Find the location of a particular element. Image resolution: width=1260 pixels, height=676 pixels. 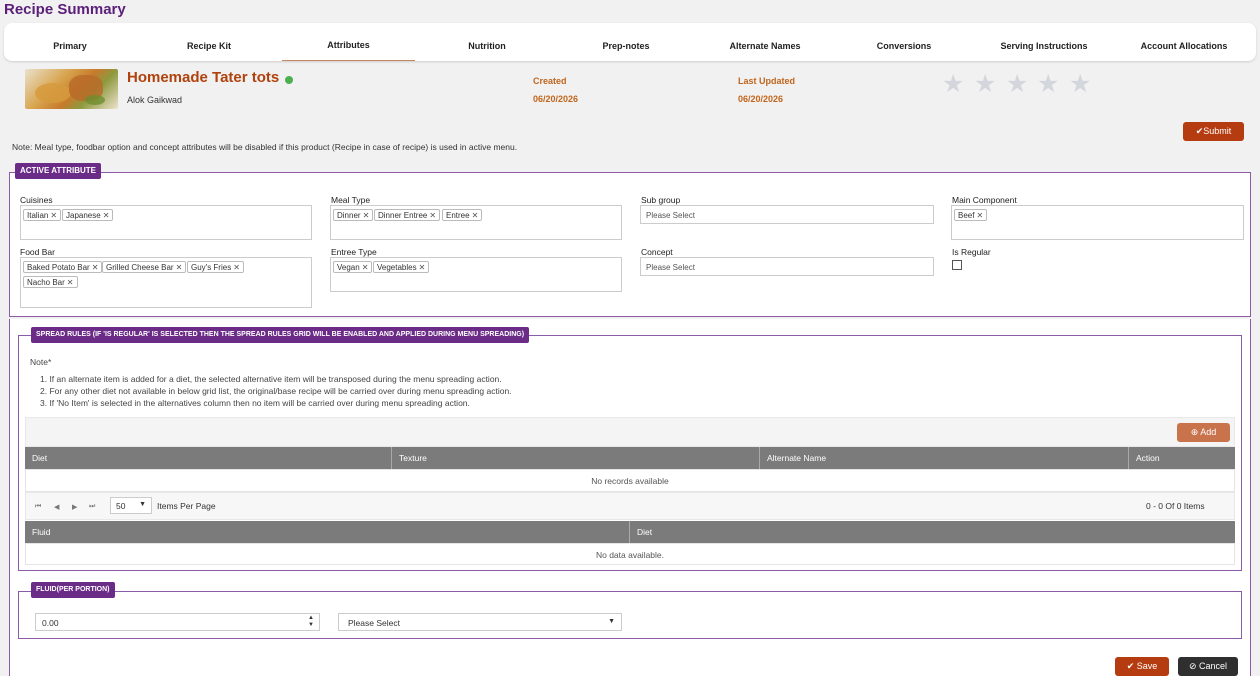

chip-grilled-cheese-bar: Grilled Cheese Bar ✕ is located at coordinates (144, 267).